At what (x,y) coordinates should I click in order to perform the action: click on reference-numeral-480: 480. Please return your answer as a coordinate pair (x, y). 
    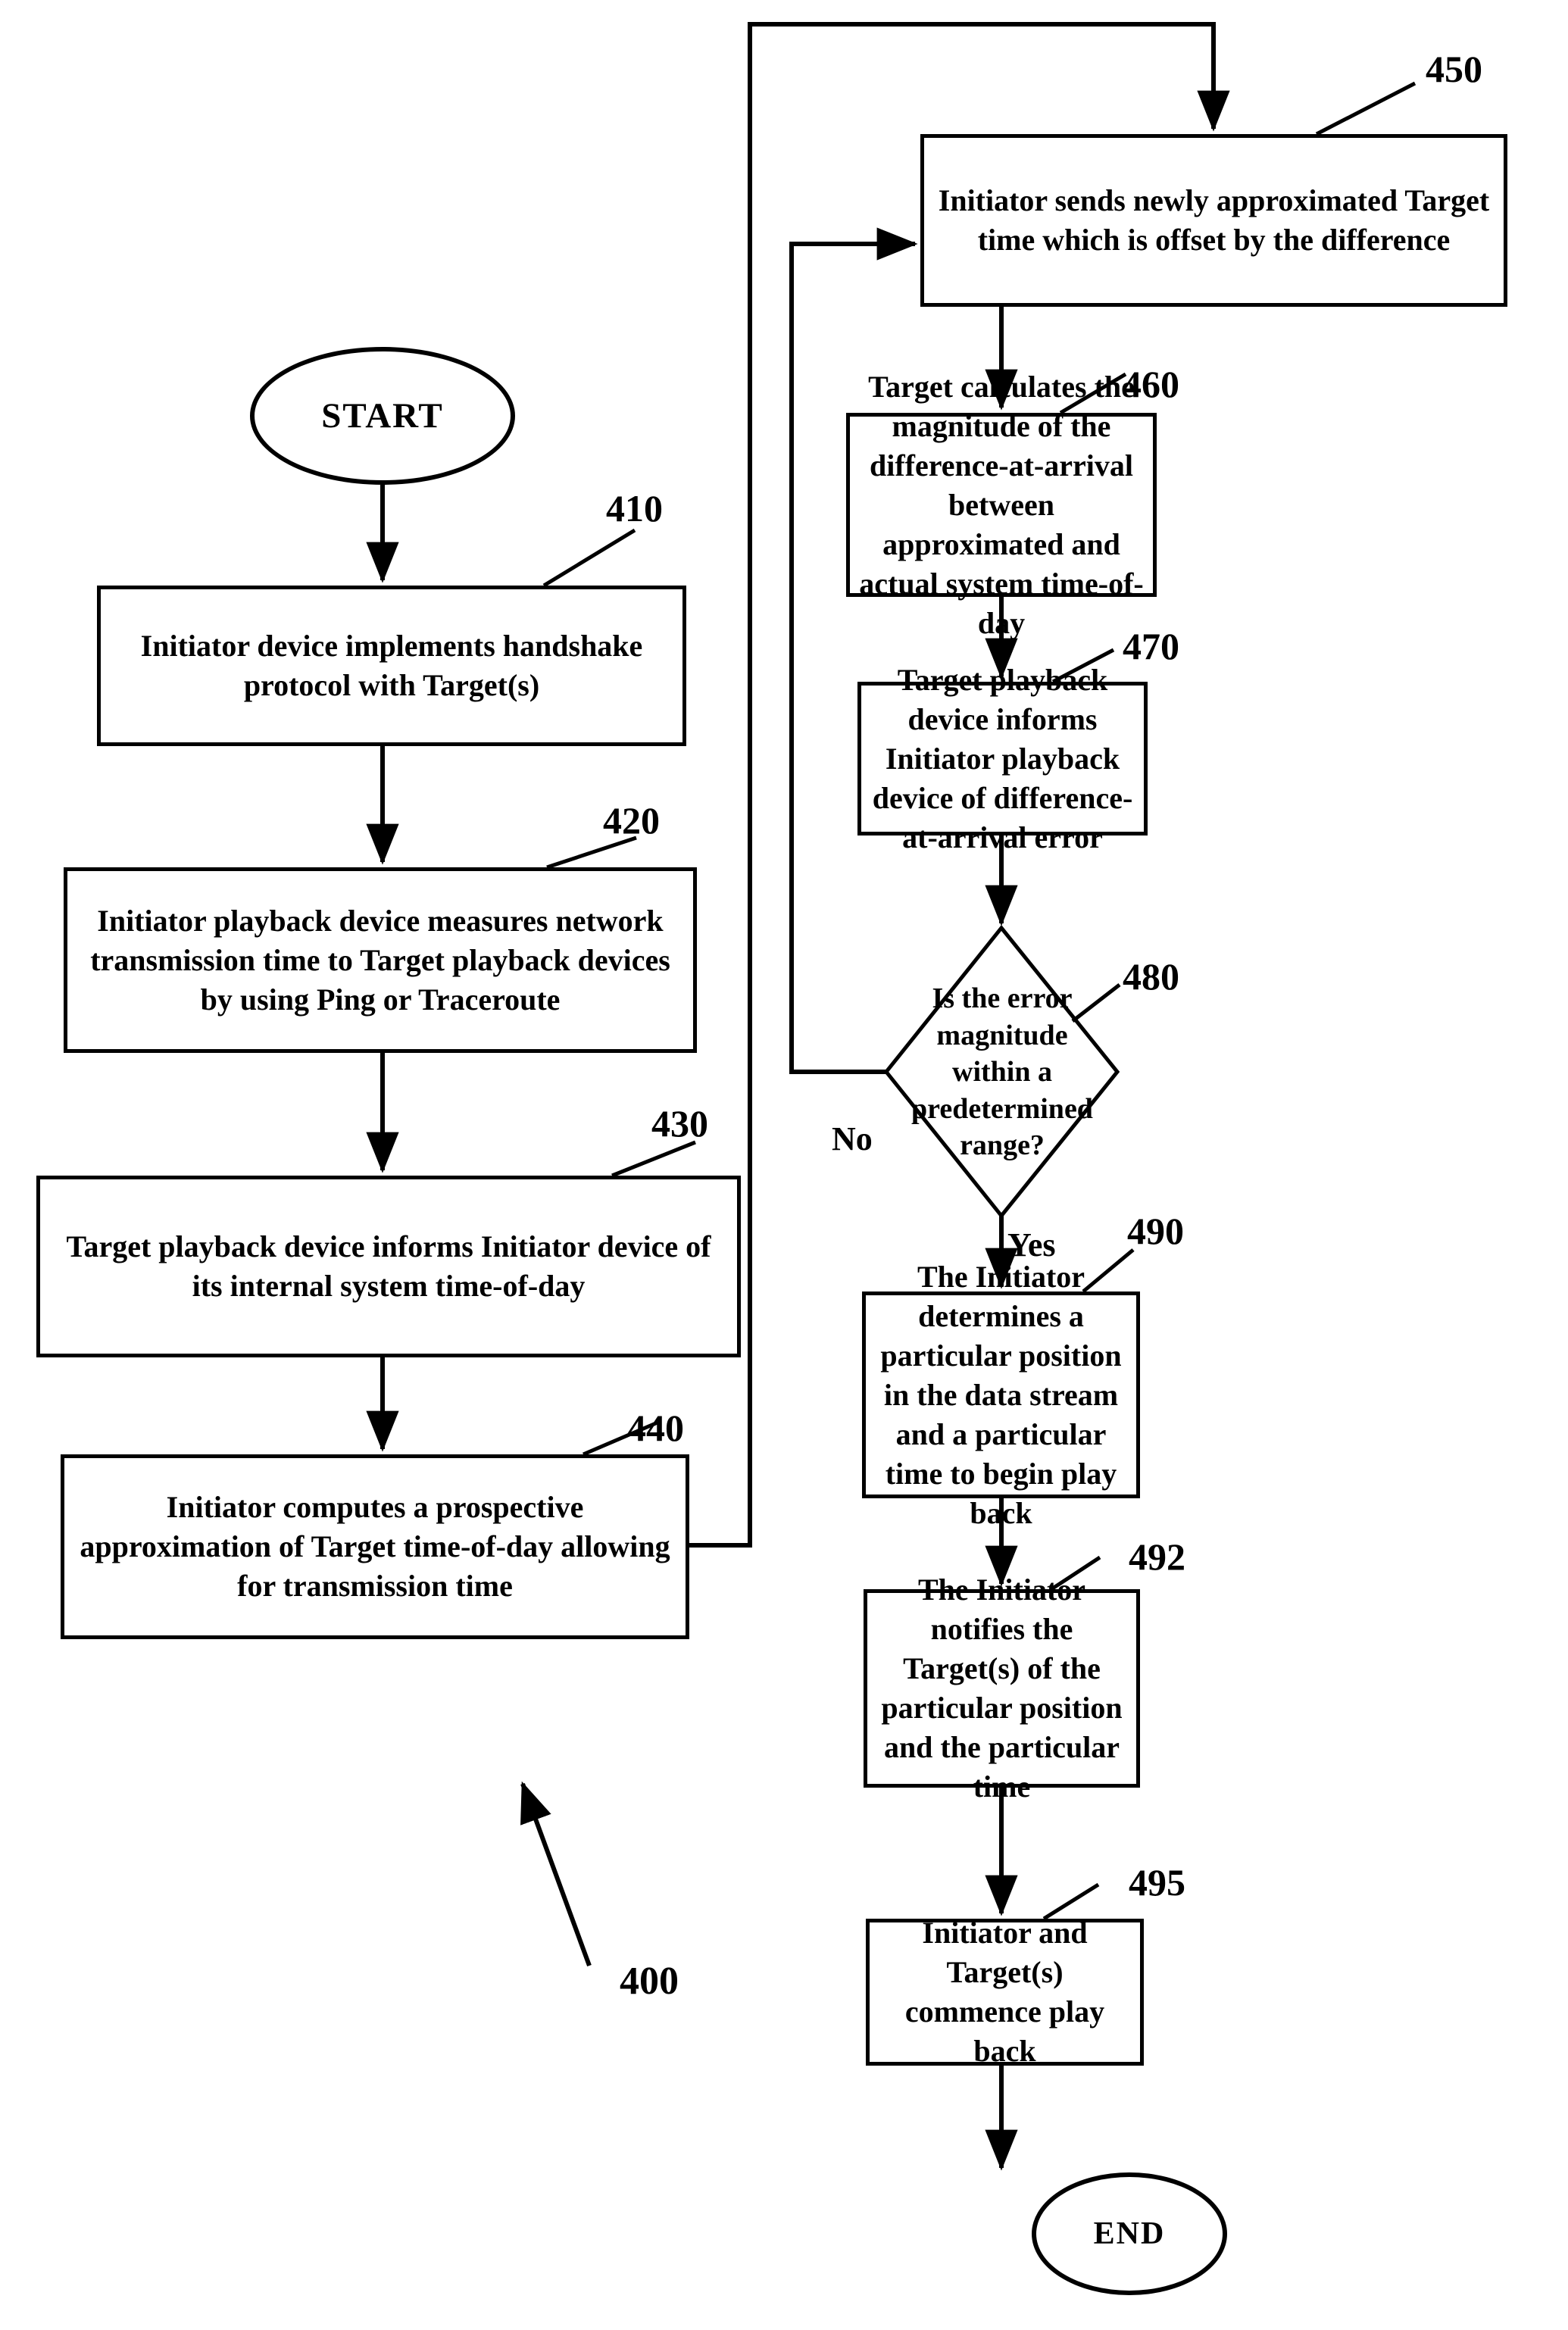
    Looking at the image, I should click on (1151, 976).